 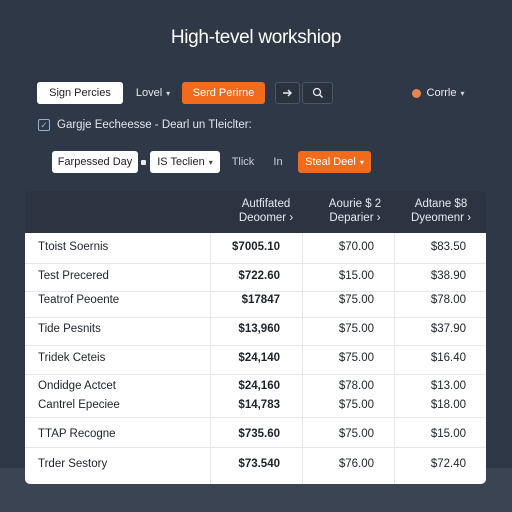 I want to click on sign-button-label: Sign Percies, so click(x=80, y=93).